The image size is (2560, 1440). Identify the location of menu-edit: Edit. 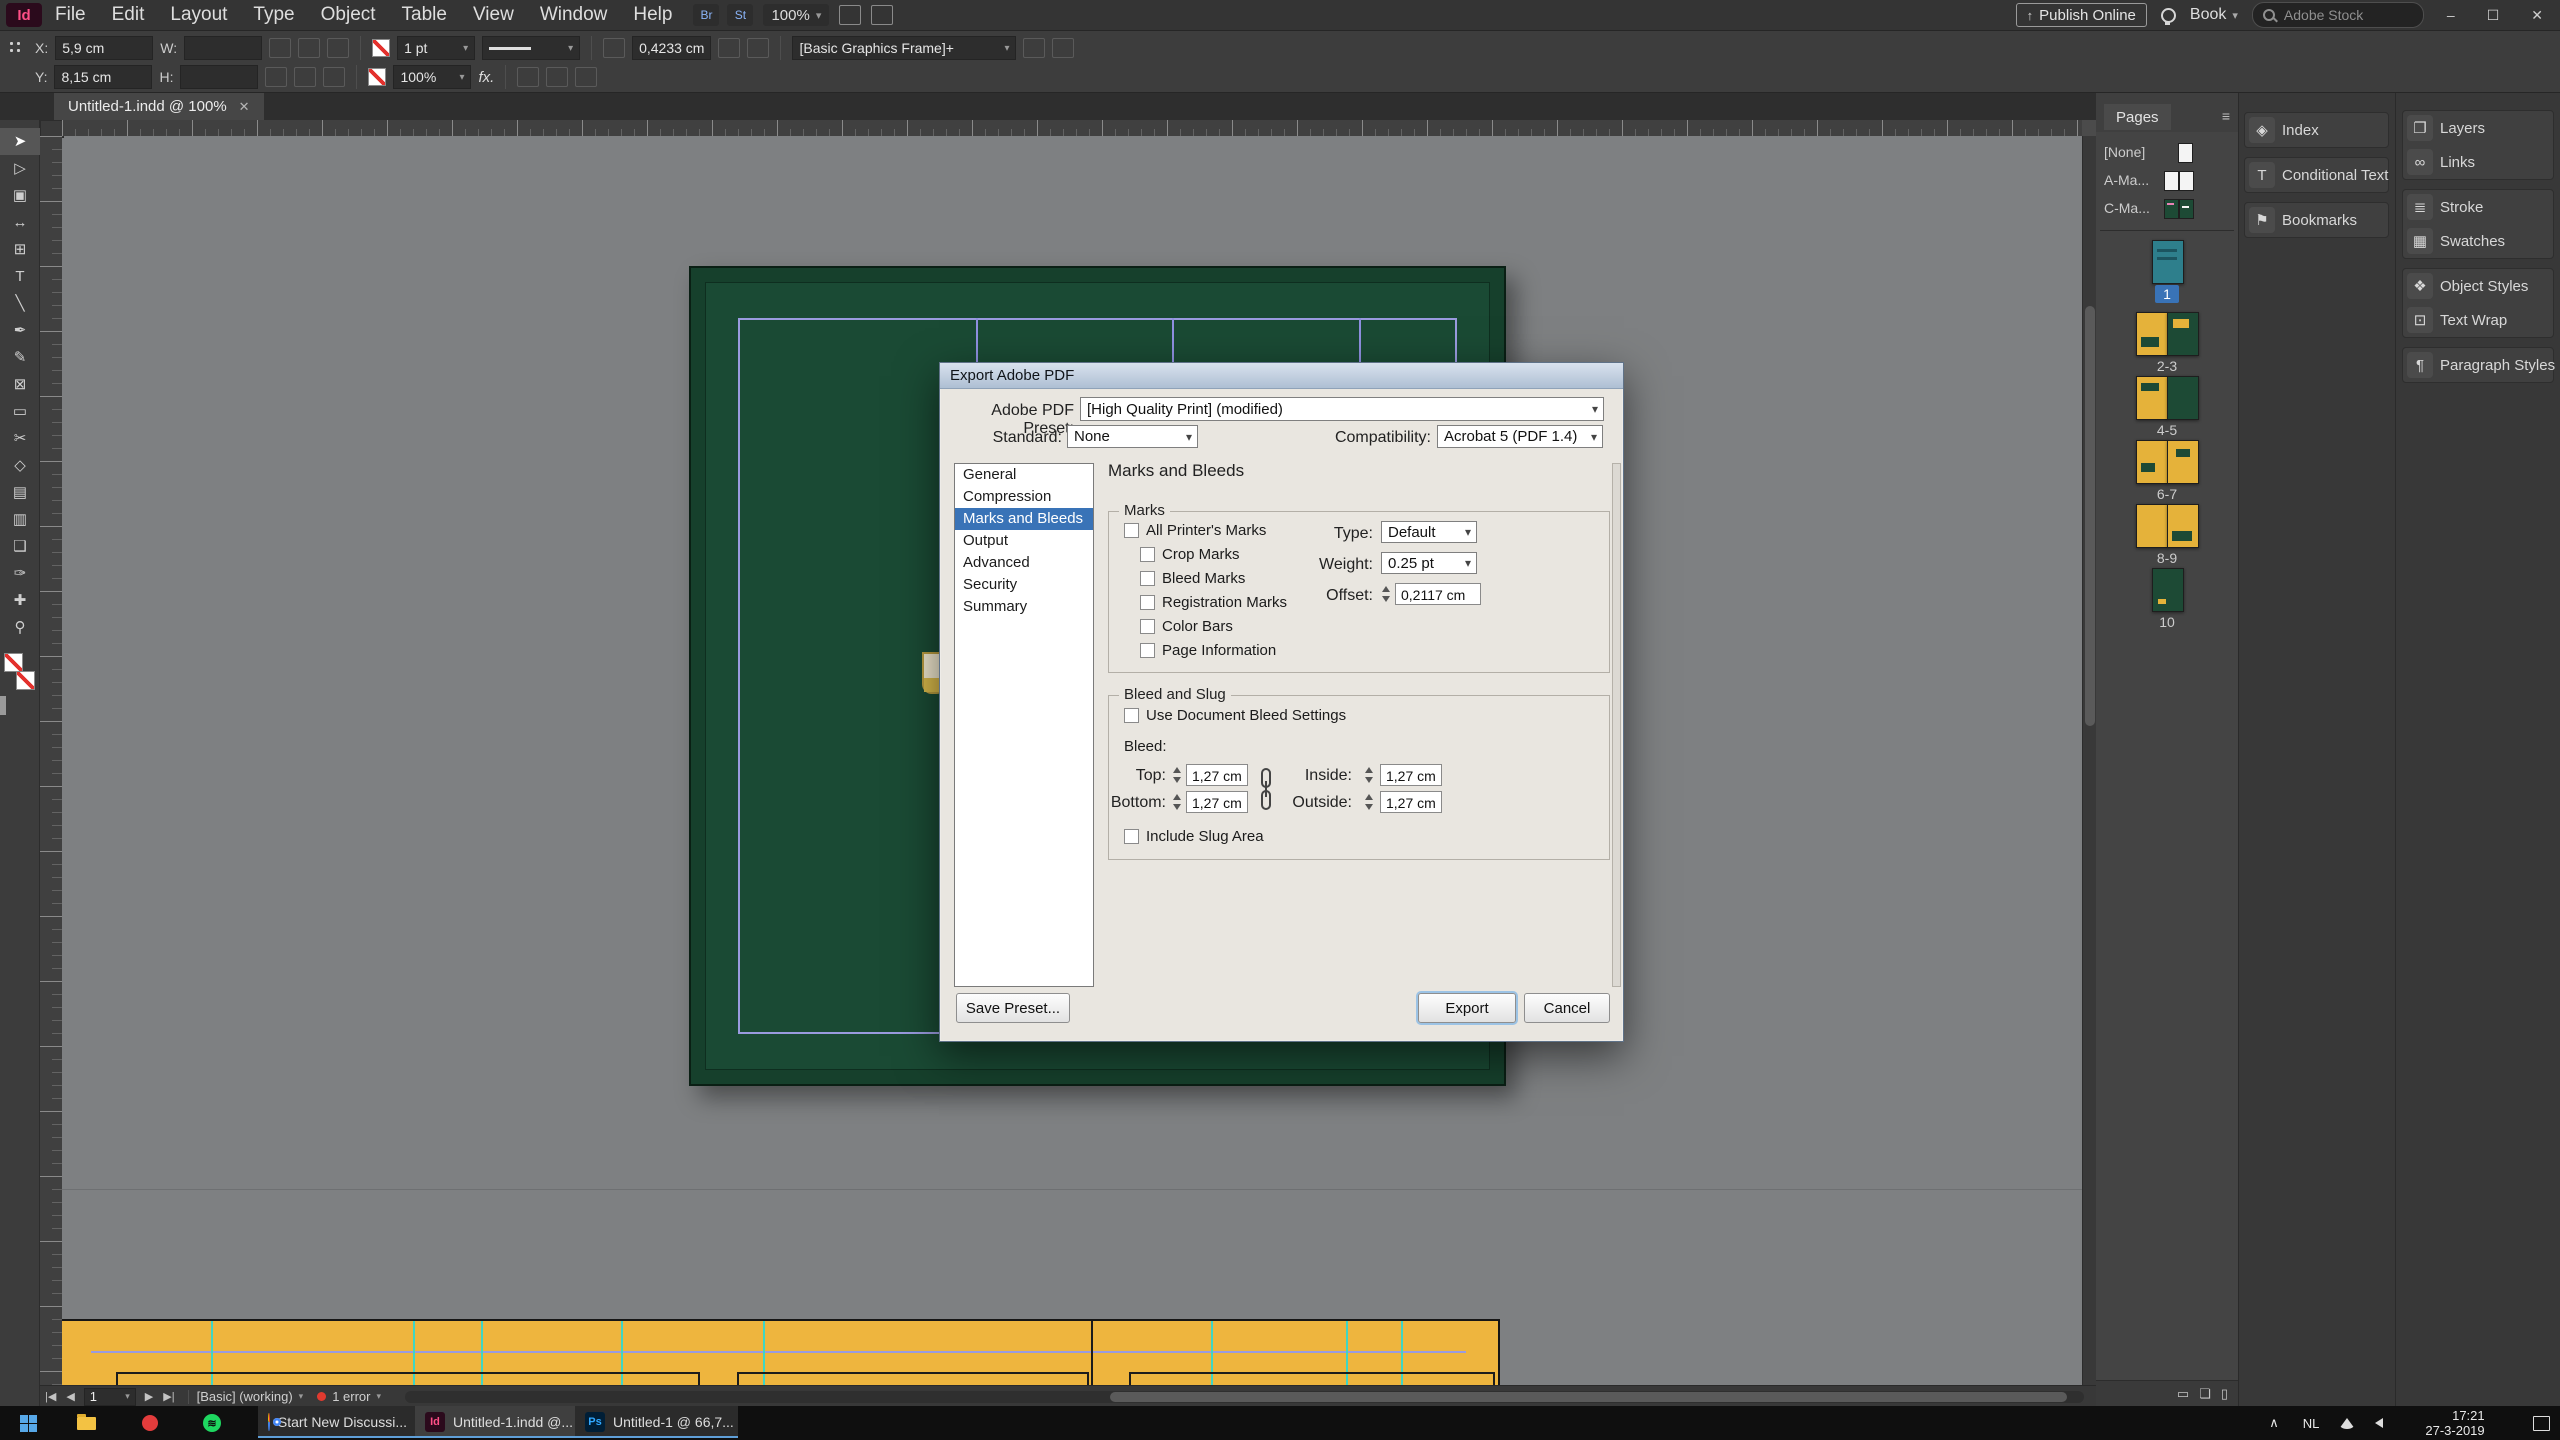
(128, 15).